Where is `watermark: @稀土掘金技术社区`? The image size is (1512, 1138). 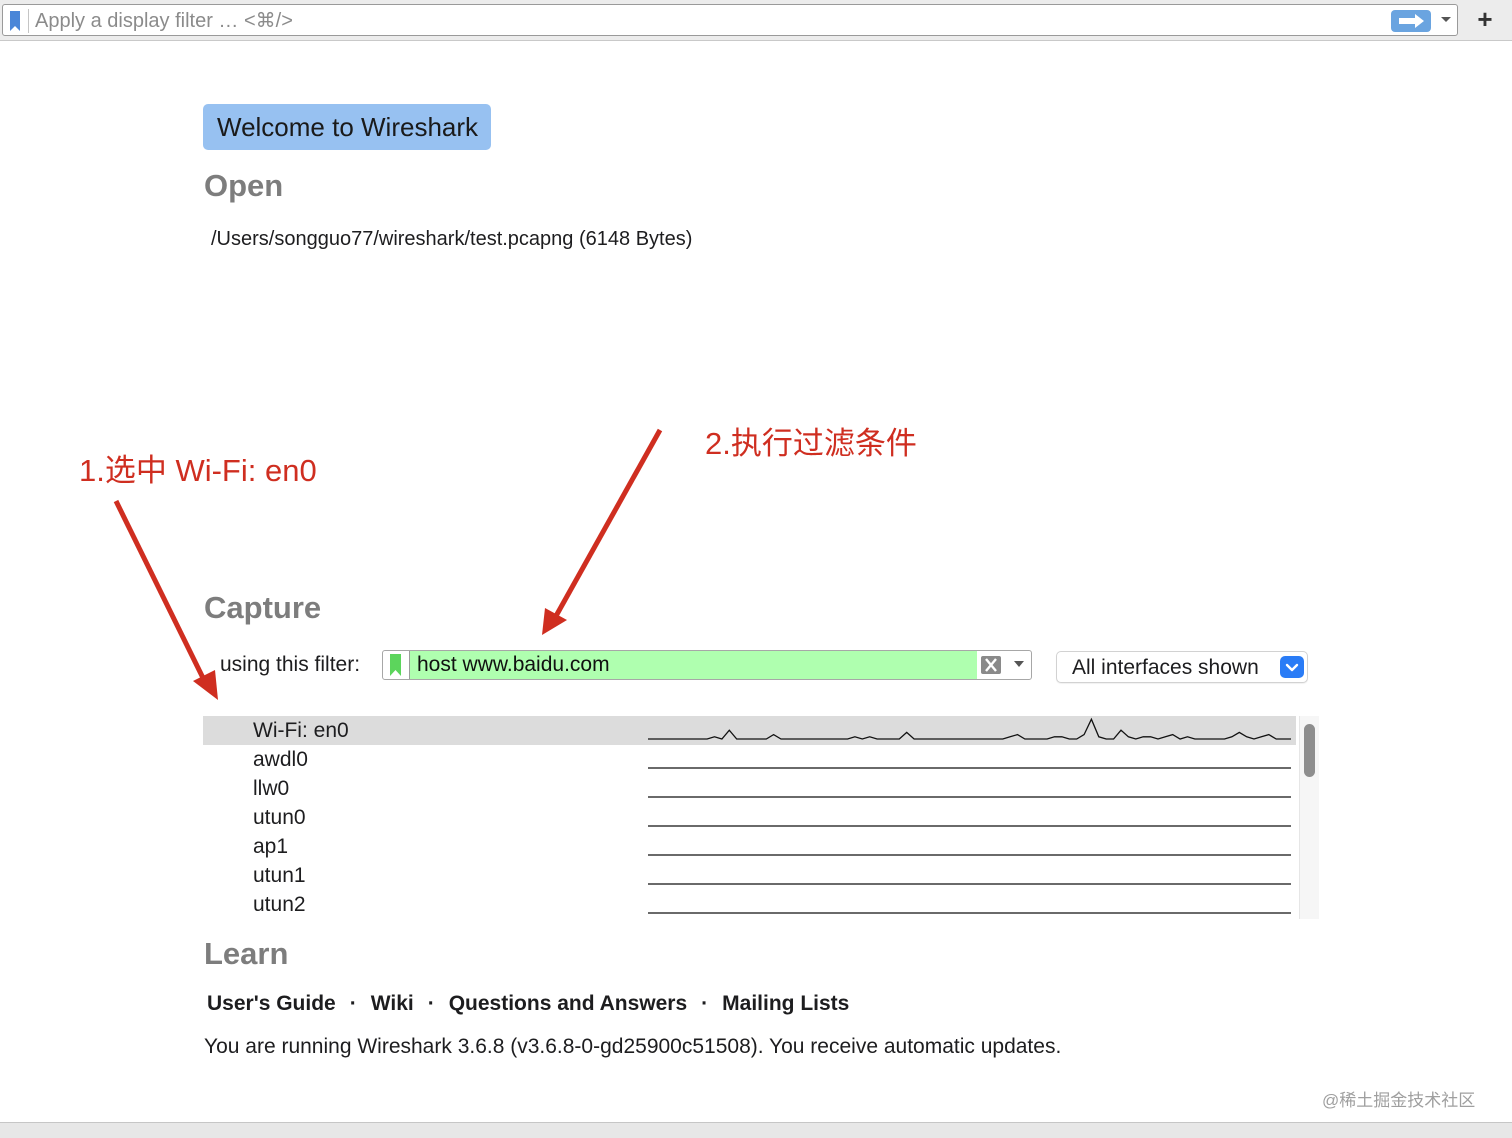
watermark: @稀土掘金技术社区 is located at coordinates (1399, 1100).